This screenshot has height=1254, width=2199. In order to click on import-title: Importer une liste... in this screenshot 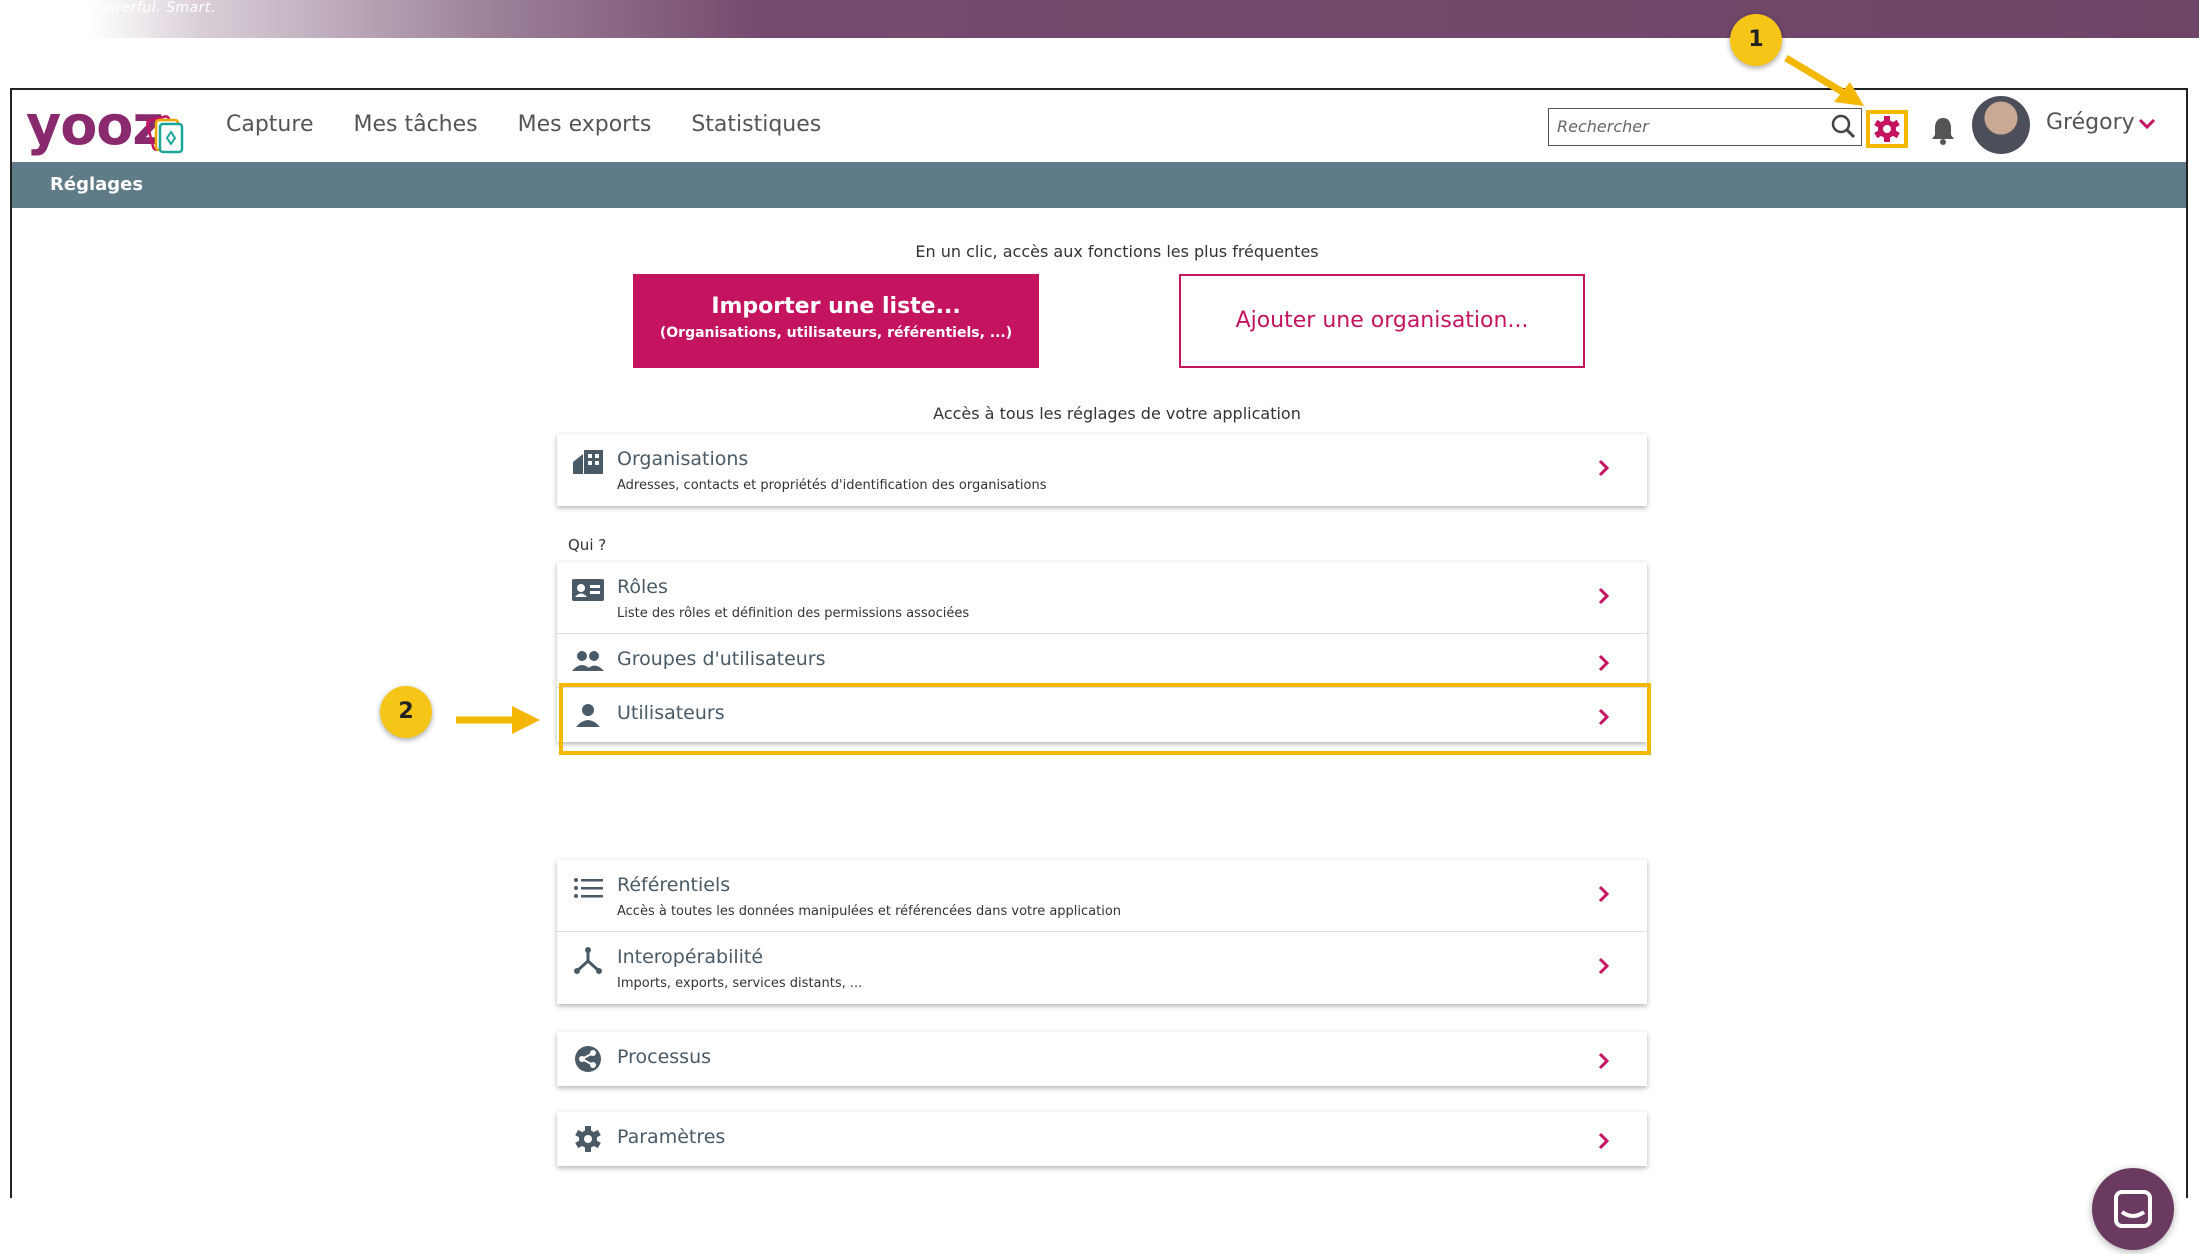, I will do `click(836, 306)`.